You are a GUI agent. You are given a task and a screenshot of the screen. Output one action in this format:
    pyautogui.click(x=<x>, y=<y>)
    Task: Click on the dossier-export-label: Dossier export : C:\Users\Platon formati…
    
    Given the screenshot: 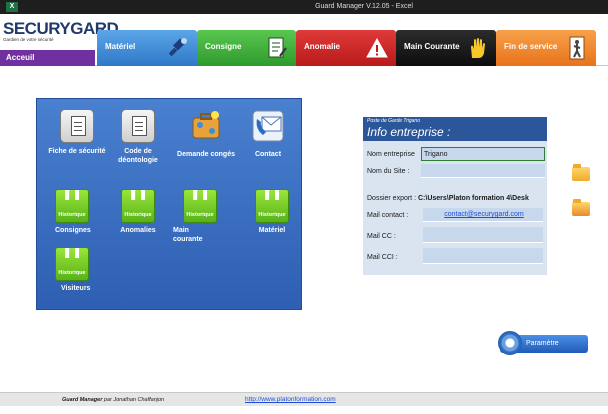 What is the action you would take?
    pyautogui.click(x=448, y=198)
    